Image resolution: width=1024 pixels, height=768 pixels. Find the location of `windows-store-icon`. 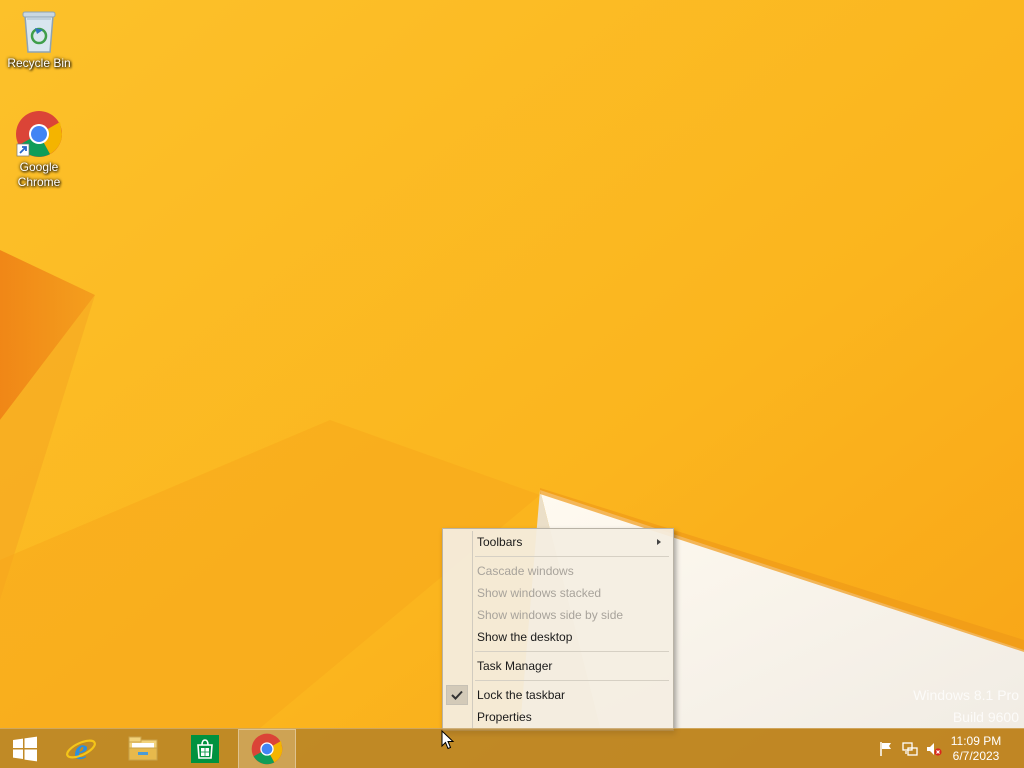

windows-store-icon is located at coordinates (205, 749).